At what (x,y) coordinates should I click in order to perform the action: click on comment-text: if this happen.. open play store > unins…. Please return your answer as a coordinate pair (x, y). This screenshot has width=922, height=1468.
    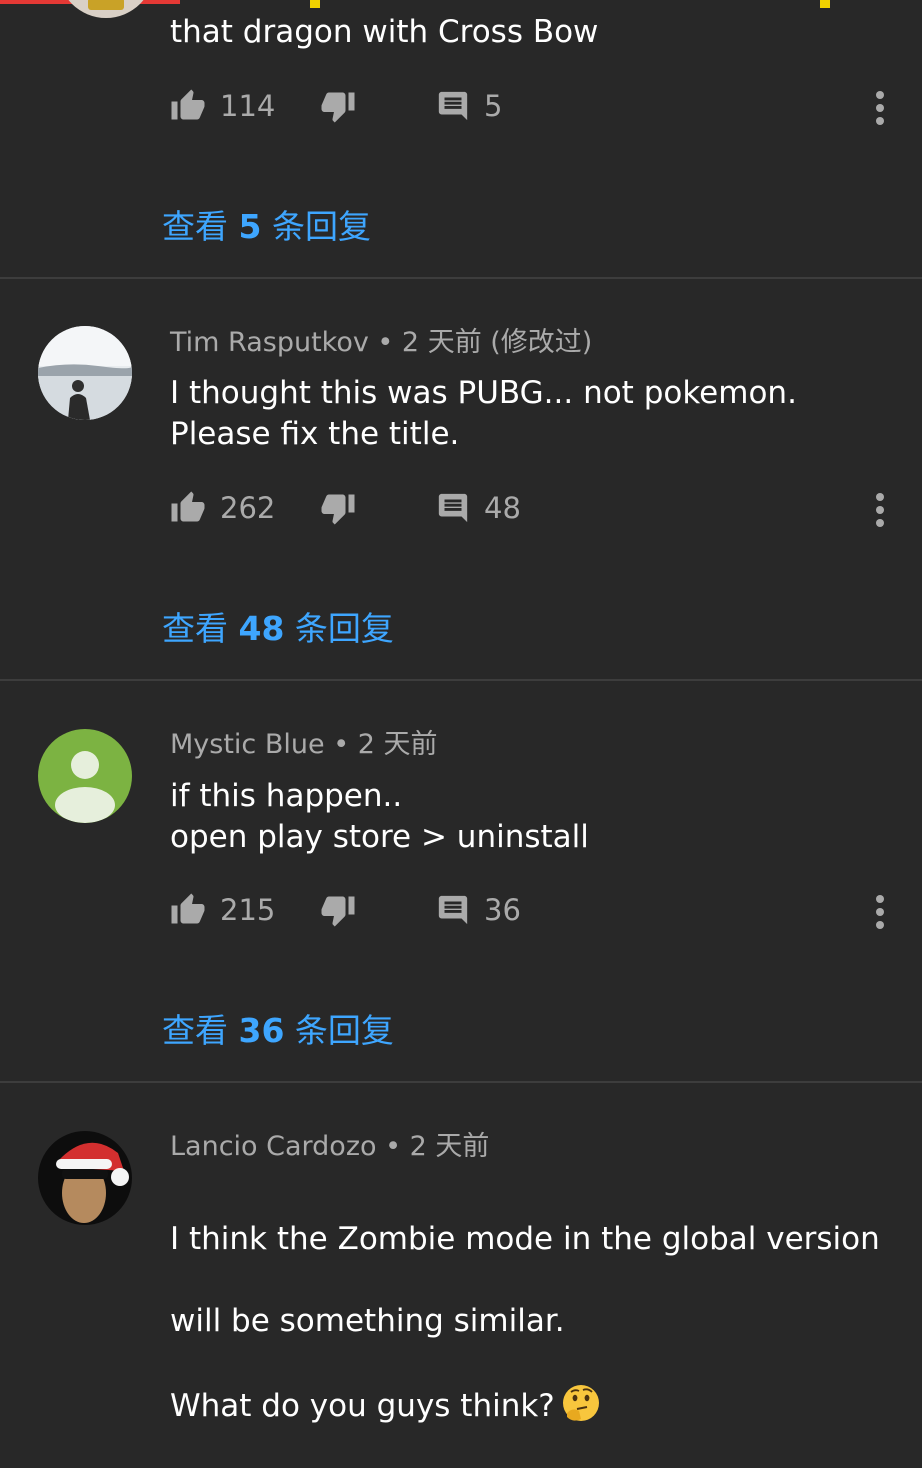
    Looking at the image, I should click on (379, 816).